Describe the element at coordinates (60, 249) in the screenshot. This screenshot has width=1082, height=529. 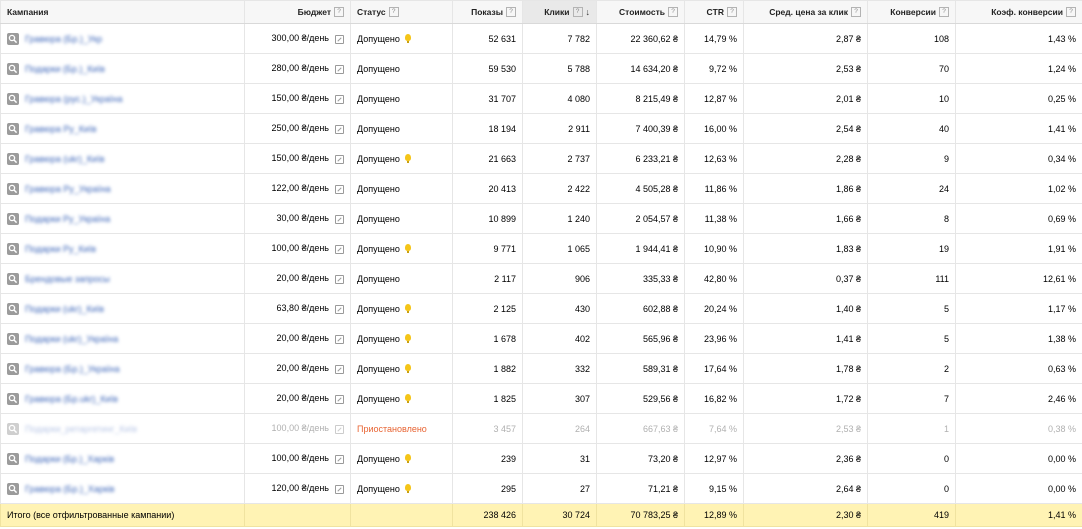
I see `campaign-name-link: Подарки Ру_Київ` at that location.